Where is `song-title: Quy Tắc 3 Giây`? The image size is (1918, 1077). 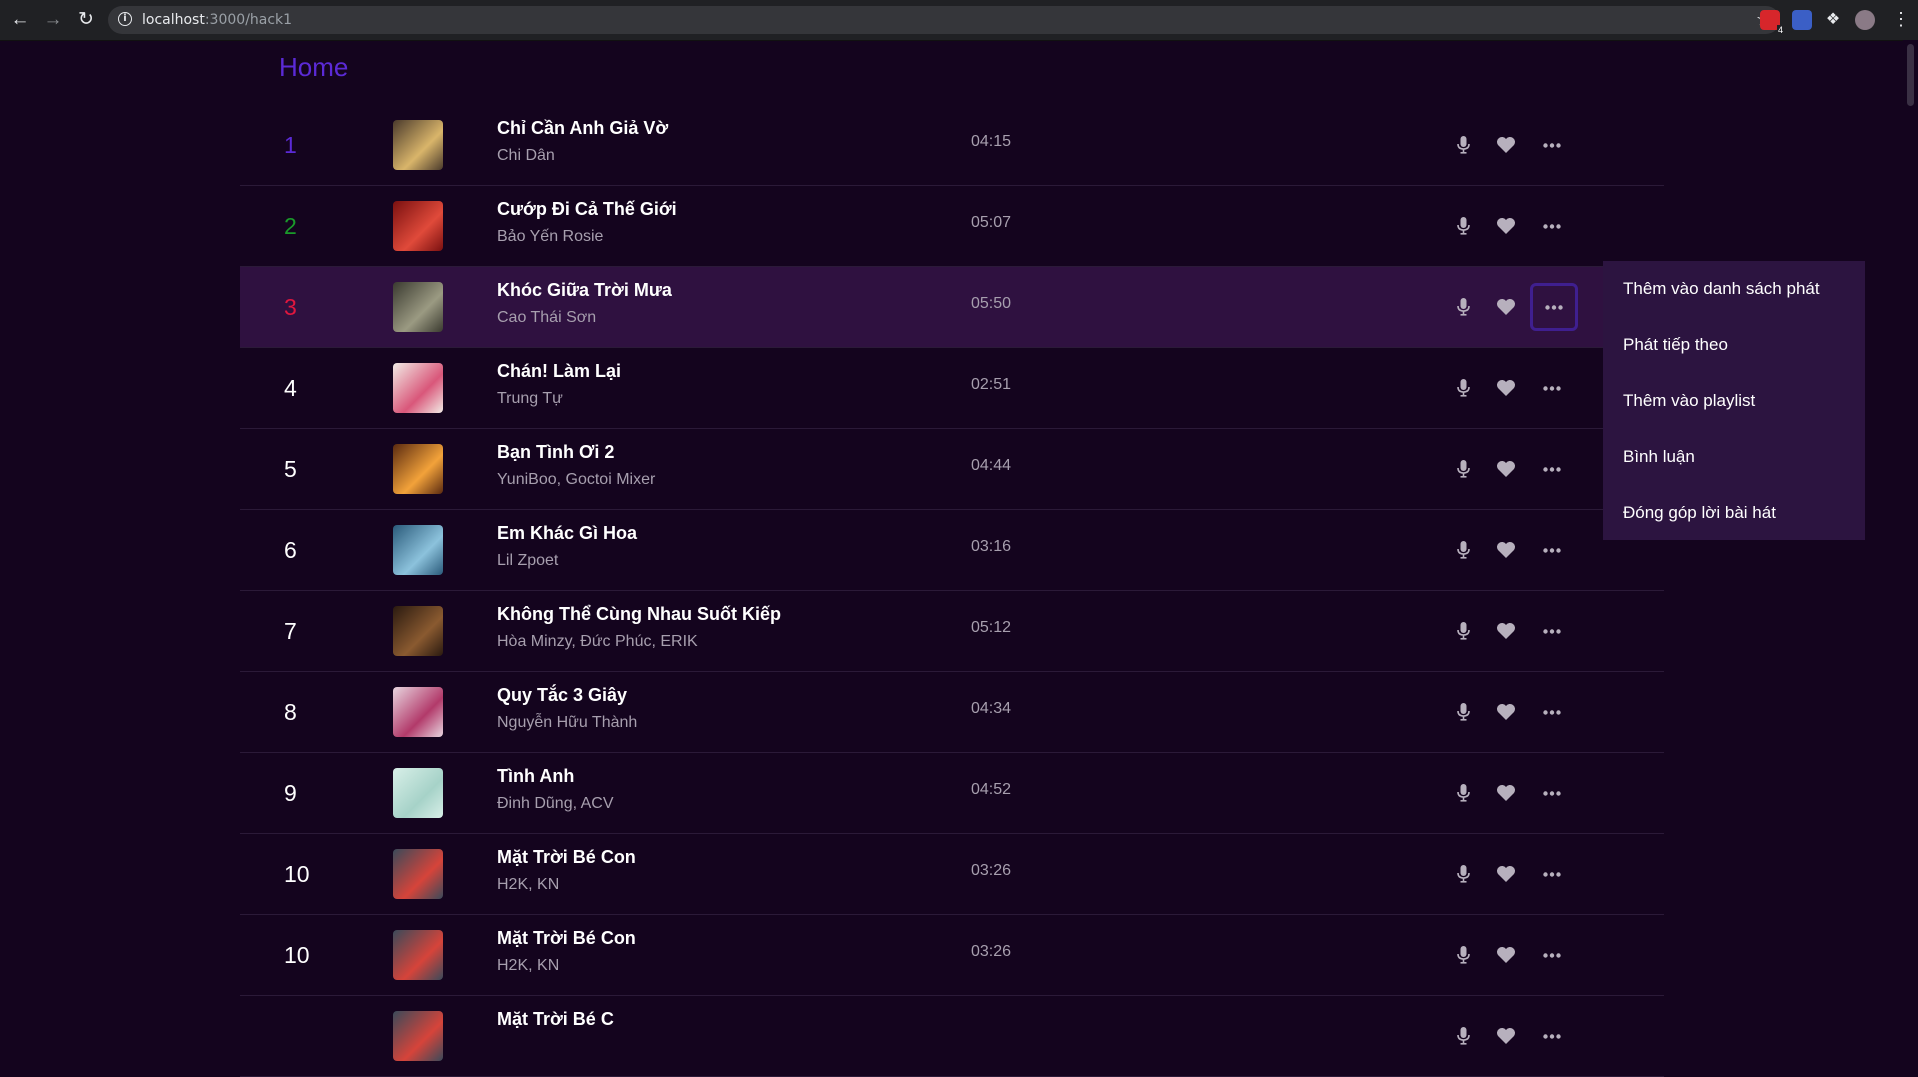
song-title: Quy Tắc 3 Giây is located at coordinates (562, 695).